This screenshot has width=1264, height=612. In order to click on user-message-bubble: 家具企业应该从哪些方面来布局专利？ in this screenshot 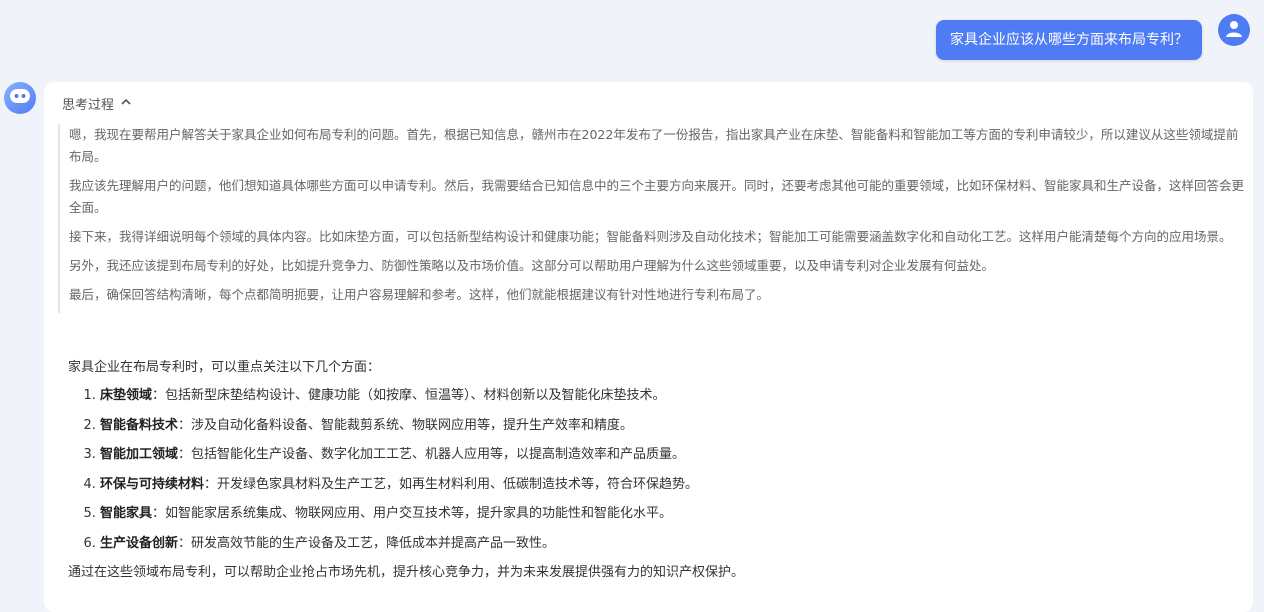, I will do `click(1069, 40)`.